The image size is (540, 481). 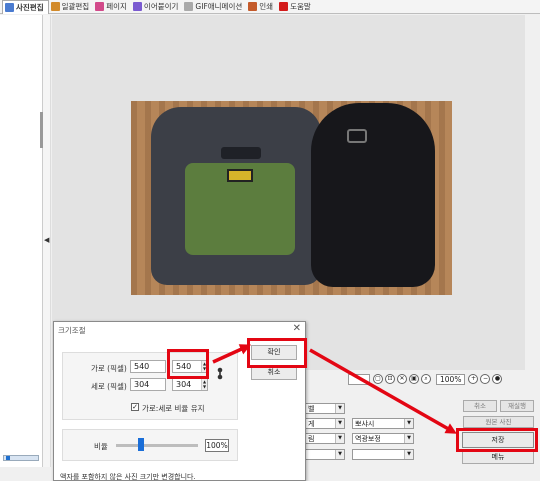 I want to click on ratio-slider-thumb, so click(x=140, y=444).